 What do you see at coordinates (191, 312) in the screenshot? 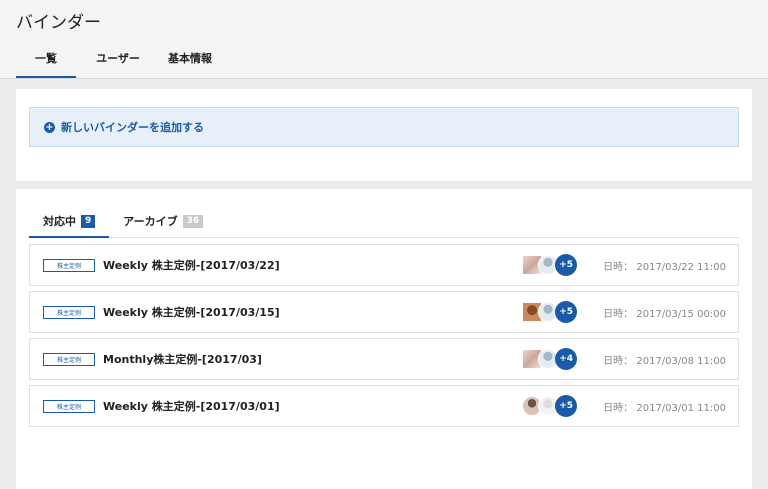
I see `binder-title: Weekly 株主定例-[2017/03/15]` at bounding box center [191, 312].